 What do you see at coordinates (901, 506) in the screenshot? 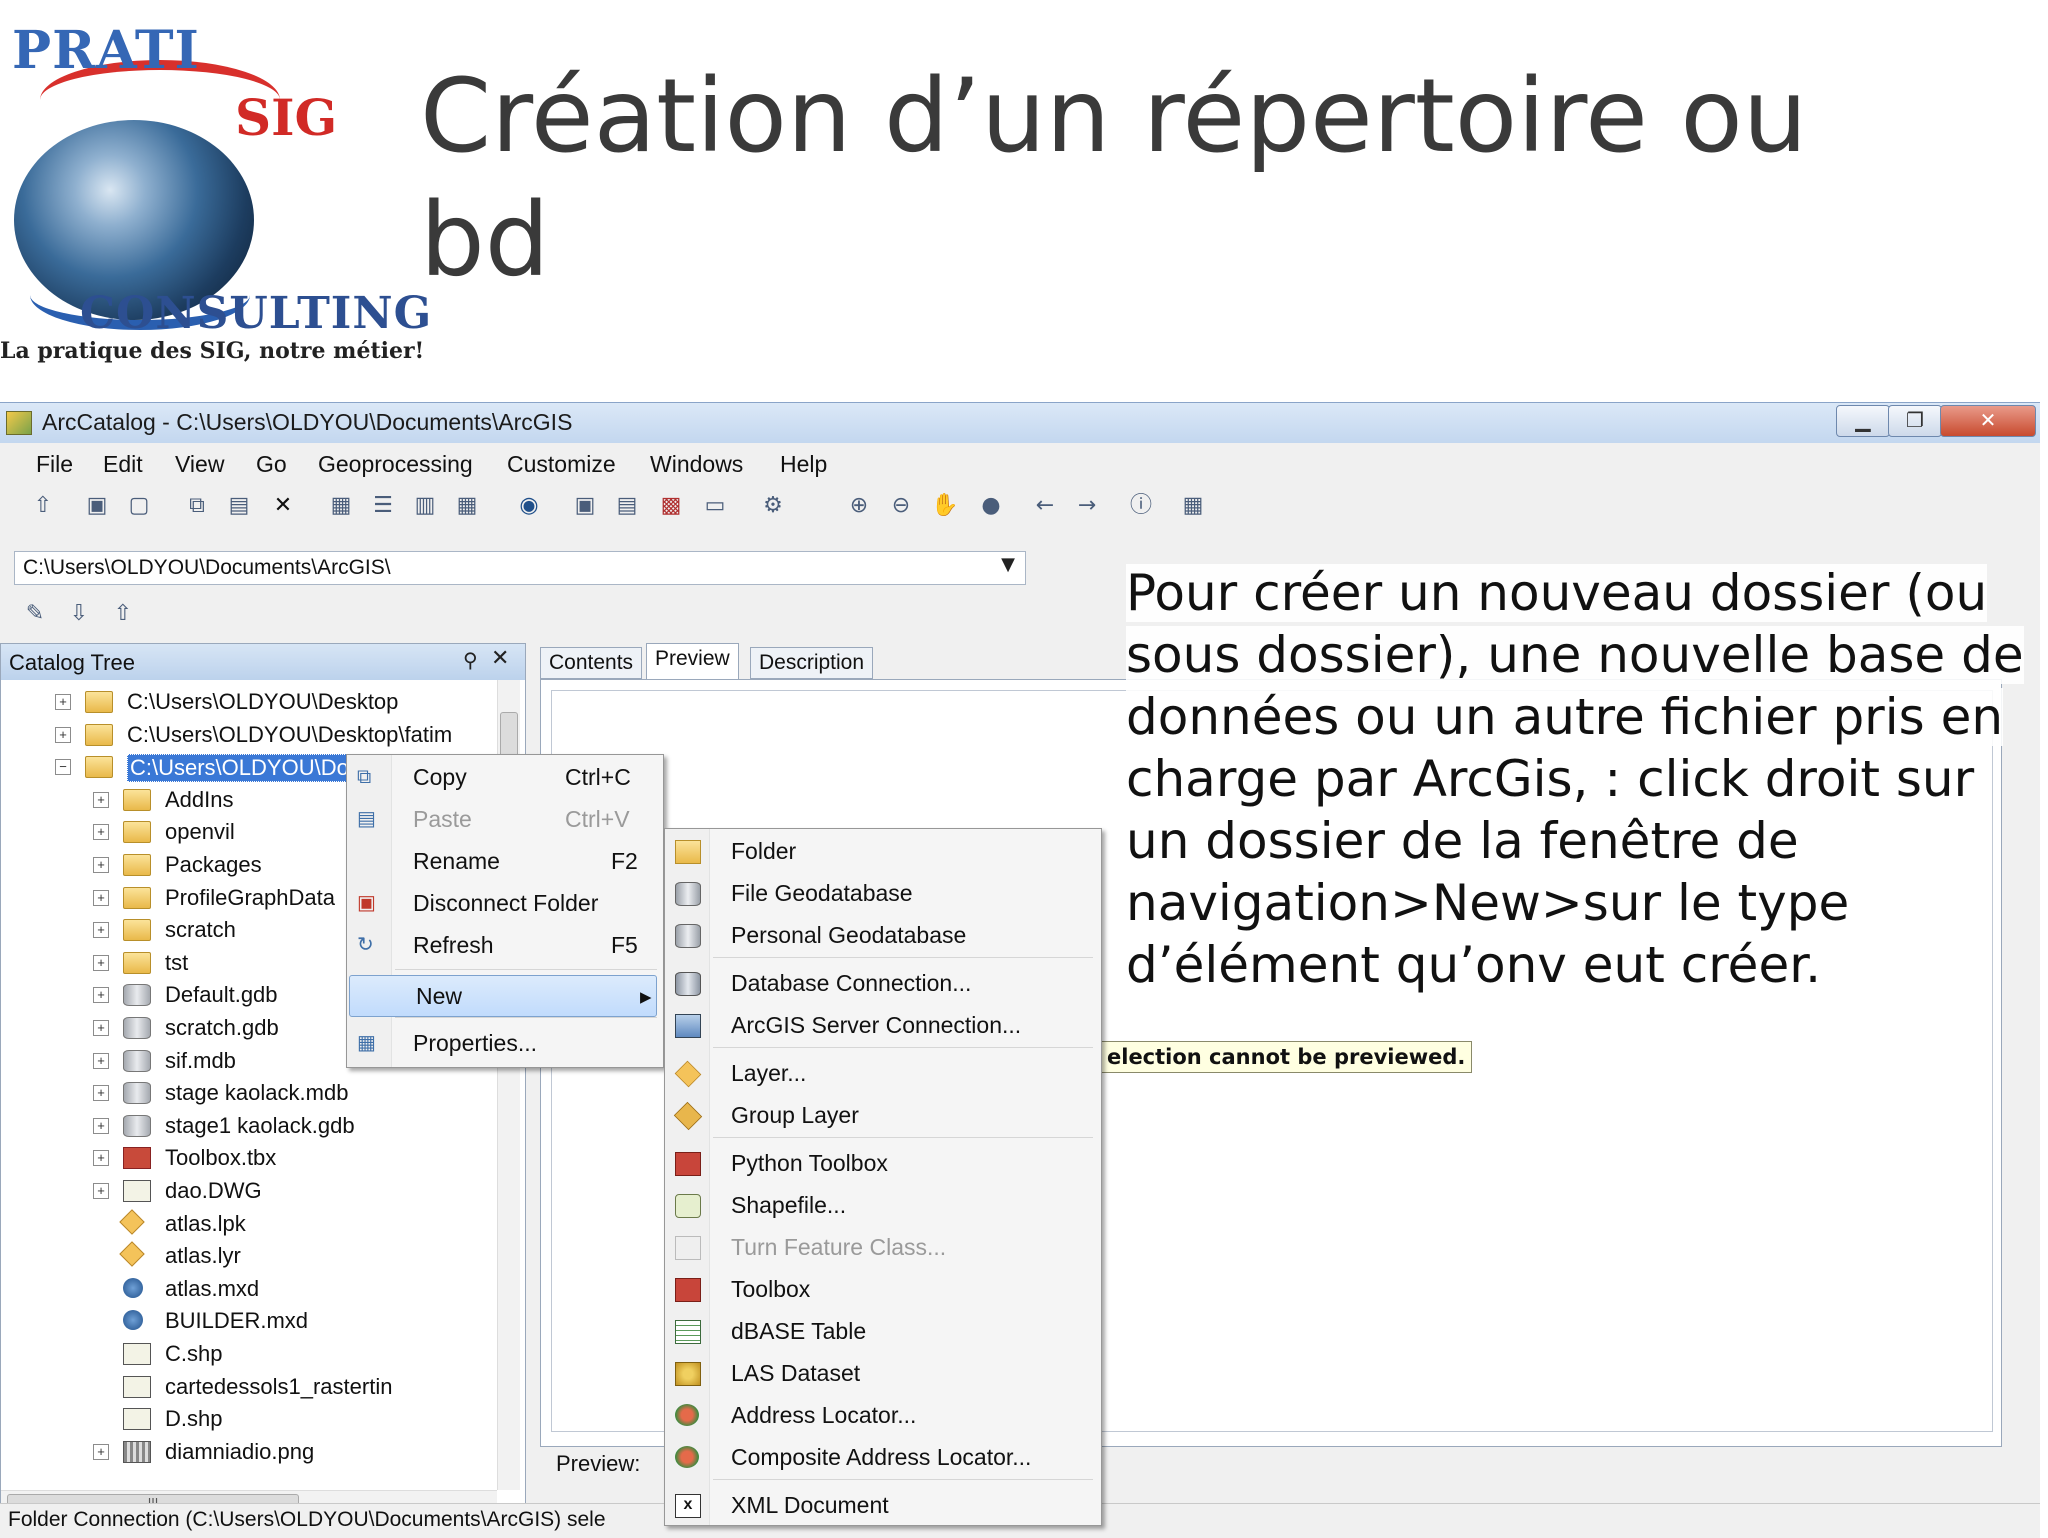
I see `zoom-out-icon: ⊖` at bounding box center [901, 506].